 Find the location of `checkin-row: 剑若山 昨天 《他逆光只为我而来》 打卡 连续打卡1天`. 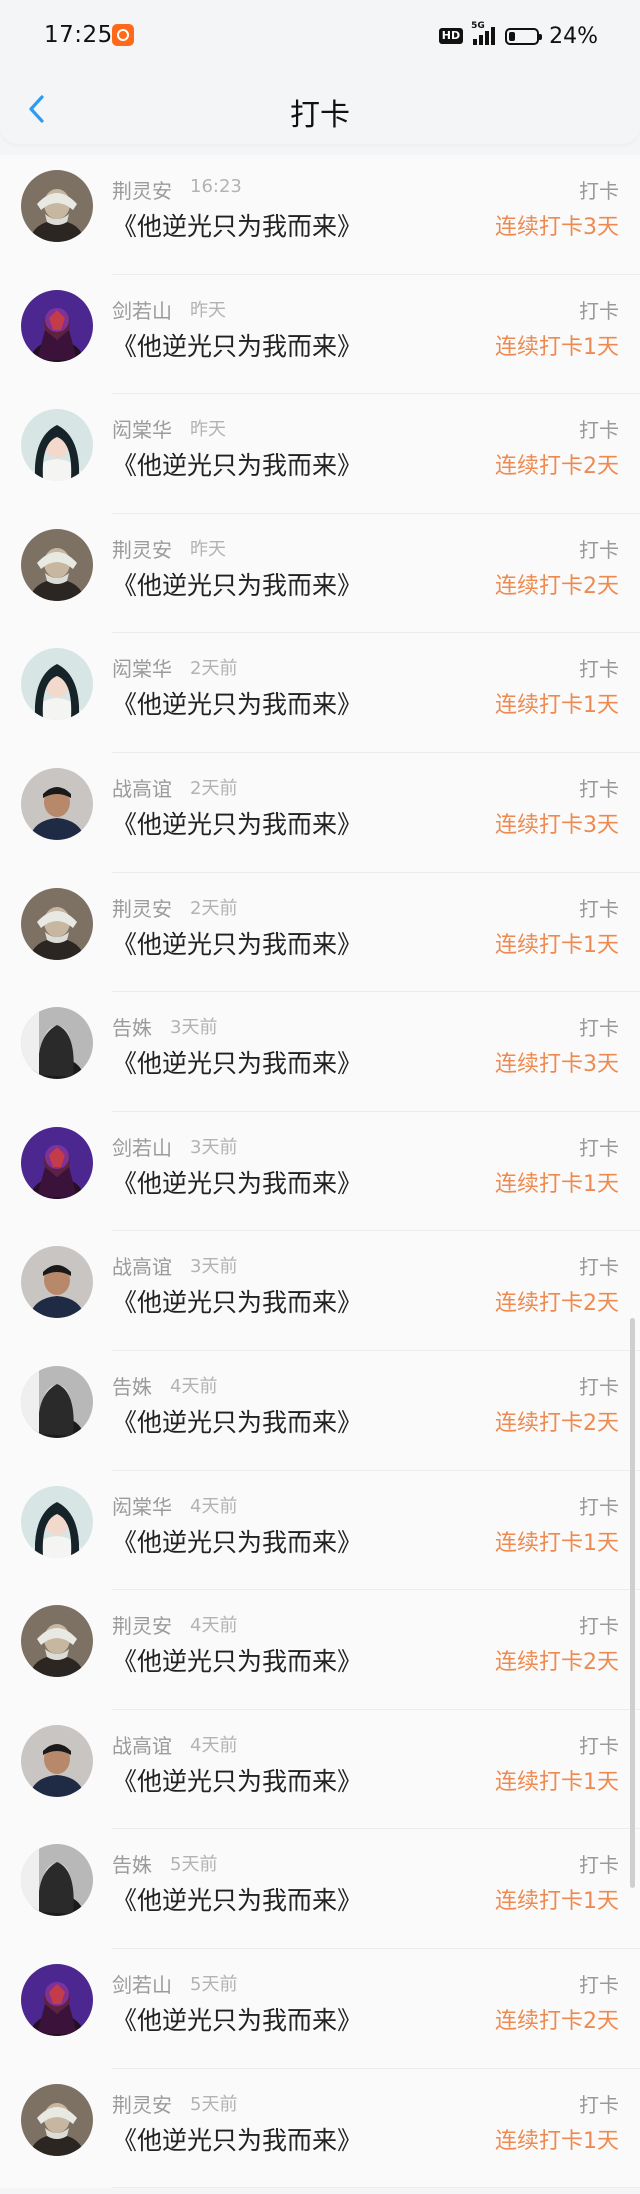

checkin-row: 剑若山 昨天 《他逆光只为我而来》 打卡 连续打卡1天 is located at coordinates (320, 334).